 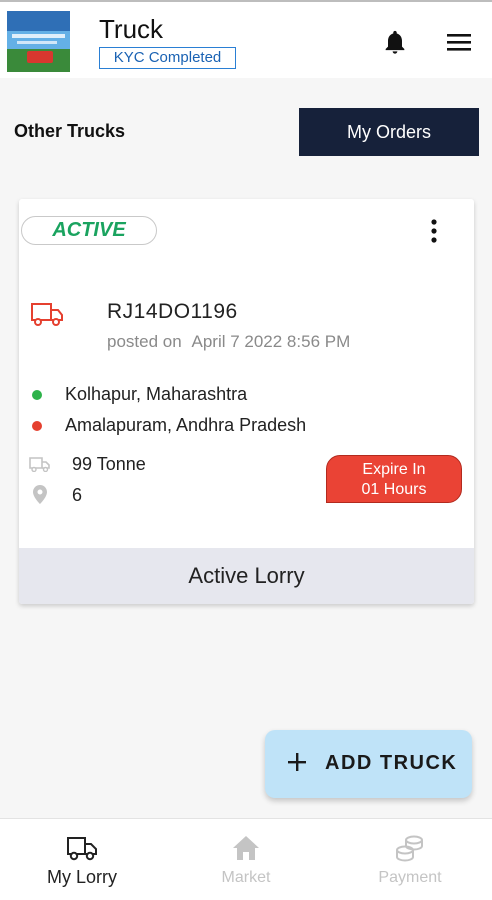 What do you see at coordinates (394, 479) in the screenshot?
I see `expire-badge: Expire In 01 Hours` at bounding box center [394, 479].